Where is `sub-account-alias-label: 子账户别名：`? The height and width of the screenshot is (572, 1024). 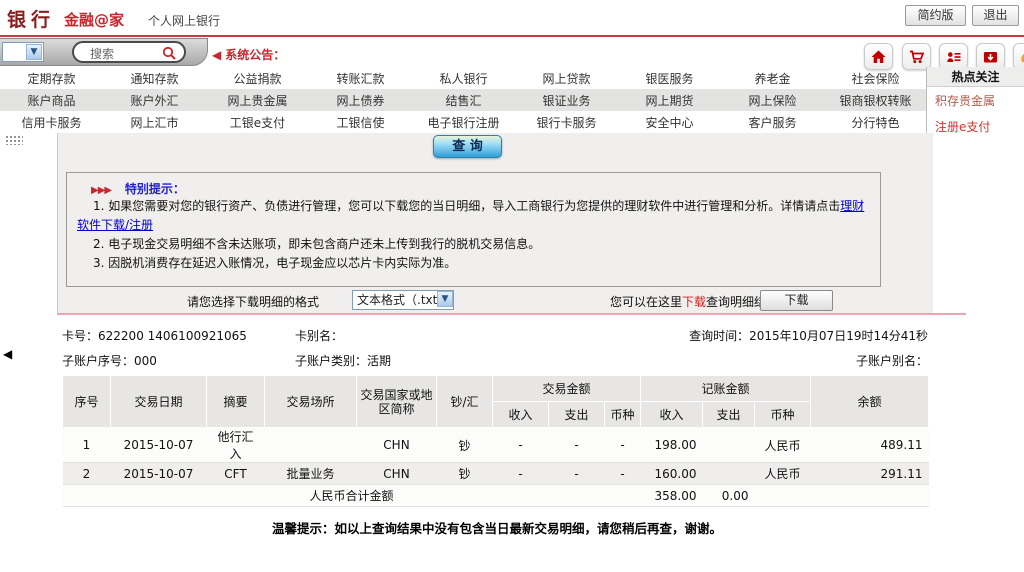
sub-account-alias-label: 子账户别名： is located at coordinates (891, 361).